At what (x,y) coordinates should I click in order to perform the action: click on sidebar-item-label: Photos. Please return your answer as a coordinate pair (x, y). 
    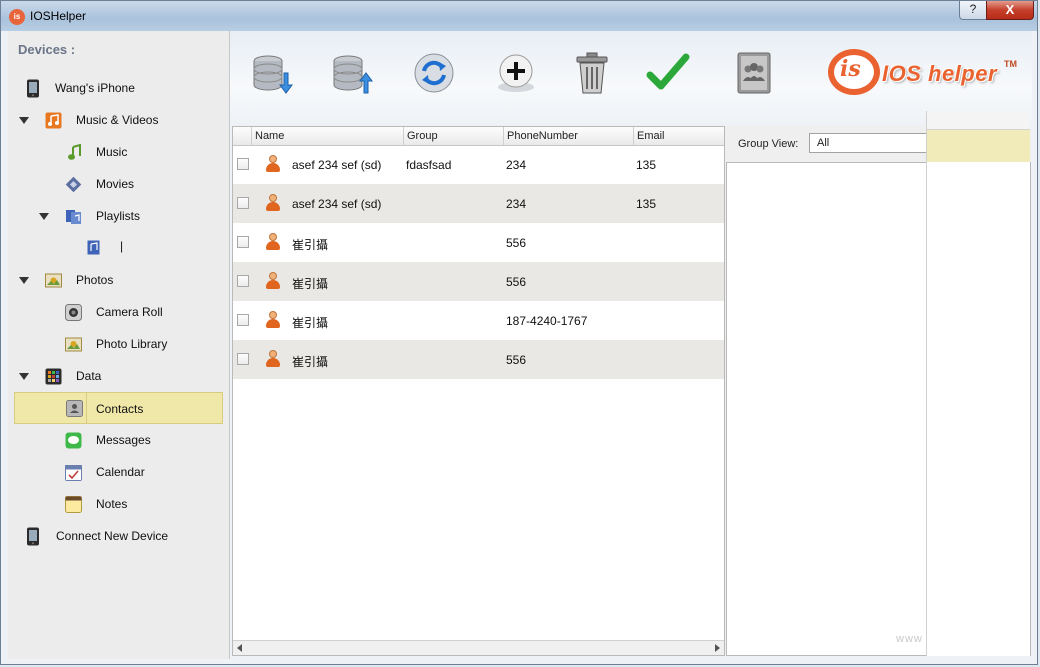
    Looking at the image, I should click on (95, 280).